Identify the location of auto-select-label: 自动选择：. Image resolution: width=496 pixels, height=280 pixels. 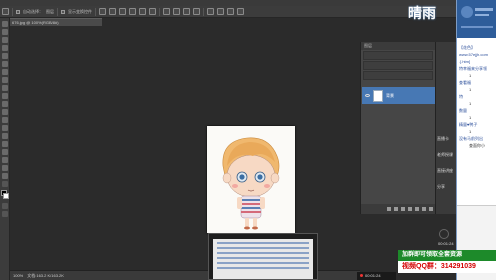
(33, 11).